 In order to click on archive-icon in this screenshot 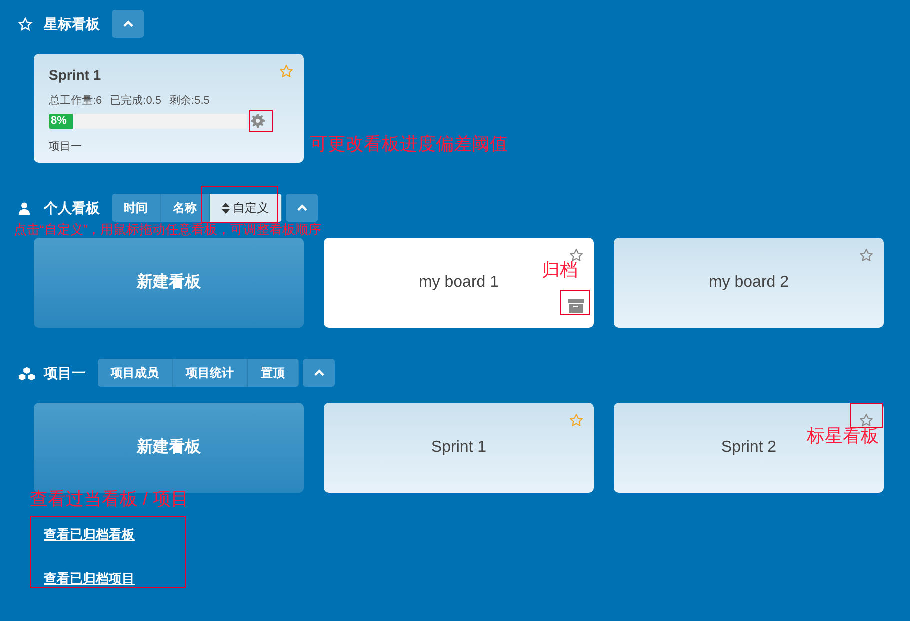, I will do `click(576, 306)`.